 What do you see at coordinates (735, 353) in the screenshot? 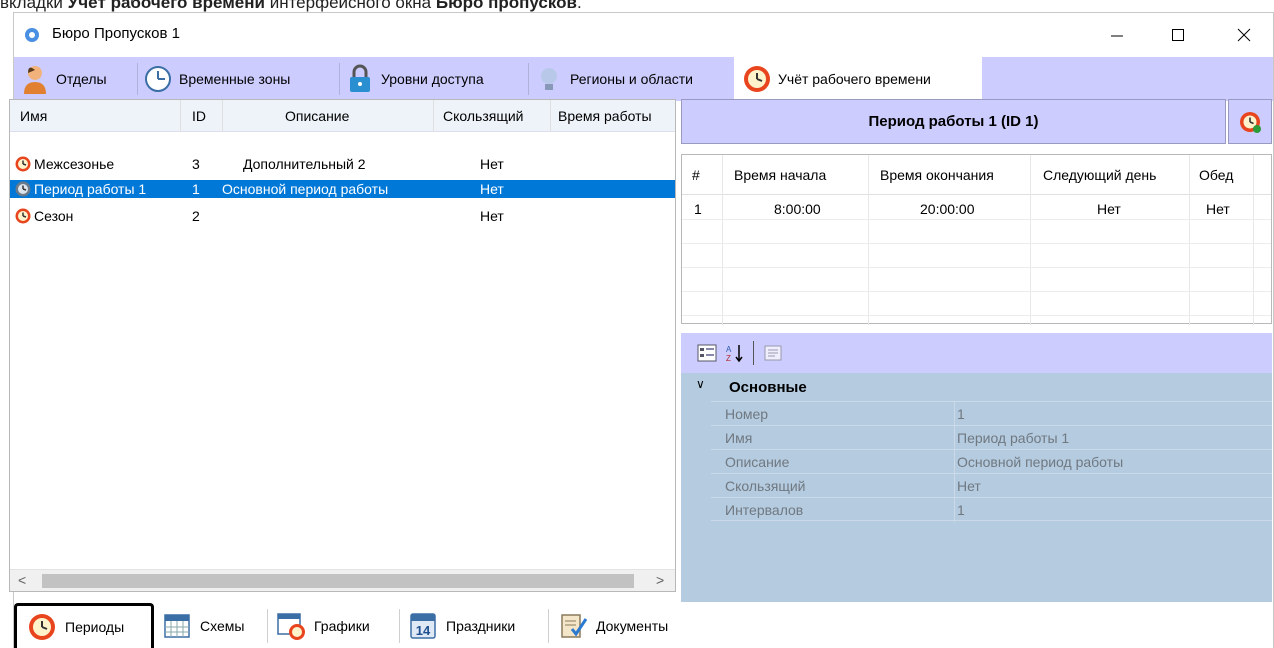
I see `sort-alphabetical-icon: AZ` at bounding box center [735, 353].